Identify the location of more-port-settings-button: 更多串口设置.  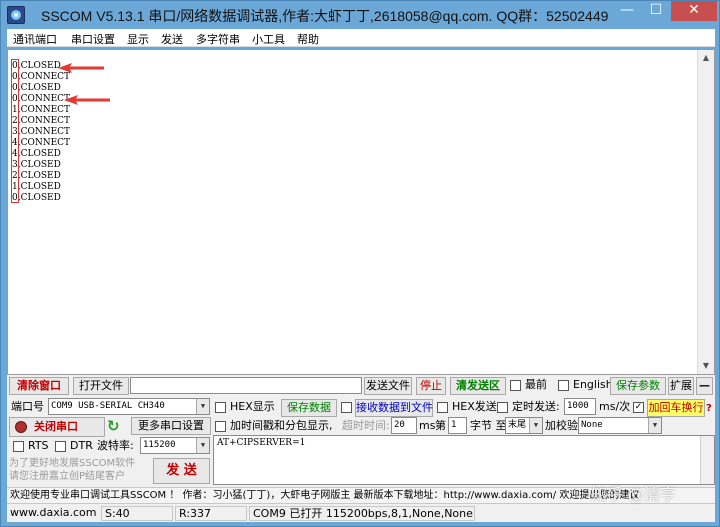
(171, 426).